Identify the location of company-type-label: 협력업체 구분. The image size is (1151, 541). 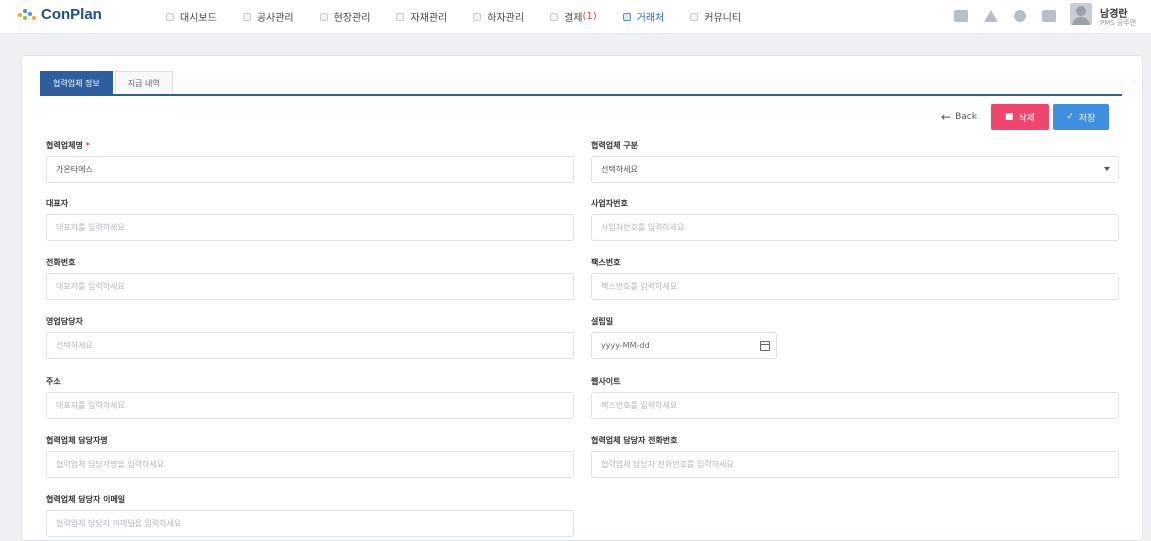
(614, 145).